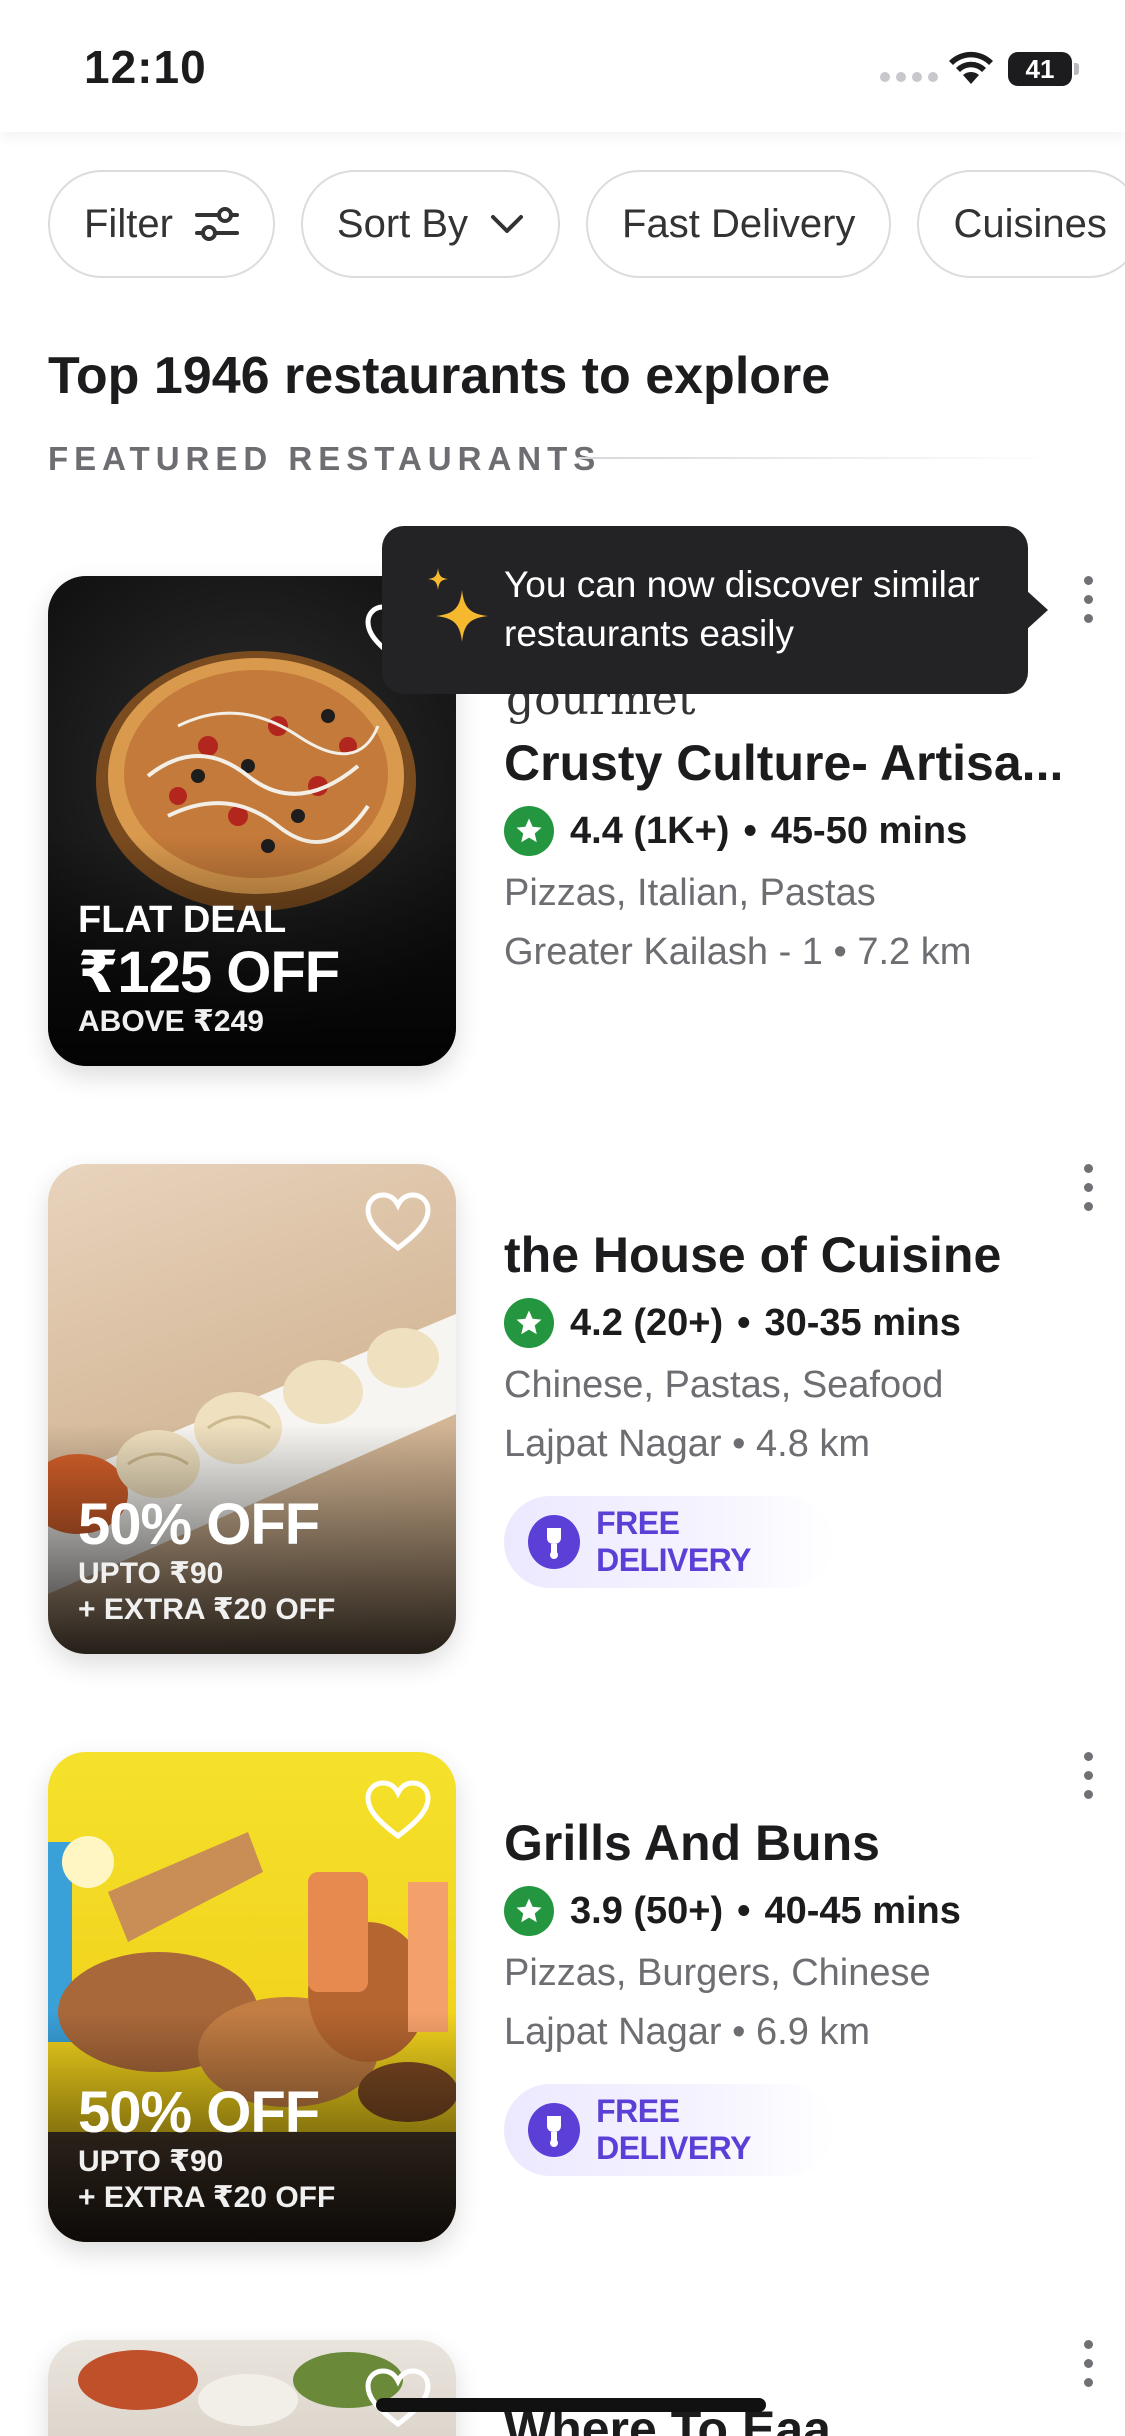  Describe the element at coordinates (717, 1973) in the screenshot. I see `cuisine-list: Pizzas, Burgers, Chinese` at that location.